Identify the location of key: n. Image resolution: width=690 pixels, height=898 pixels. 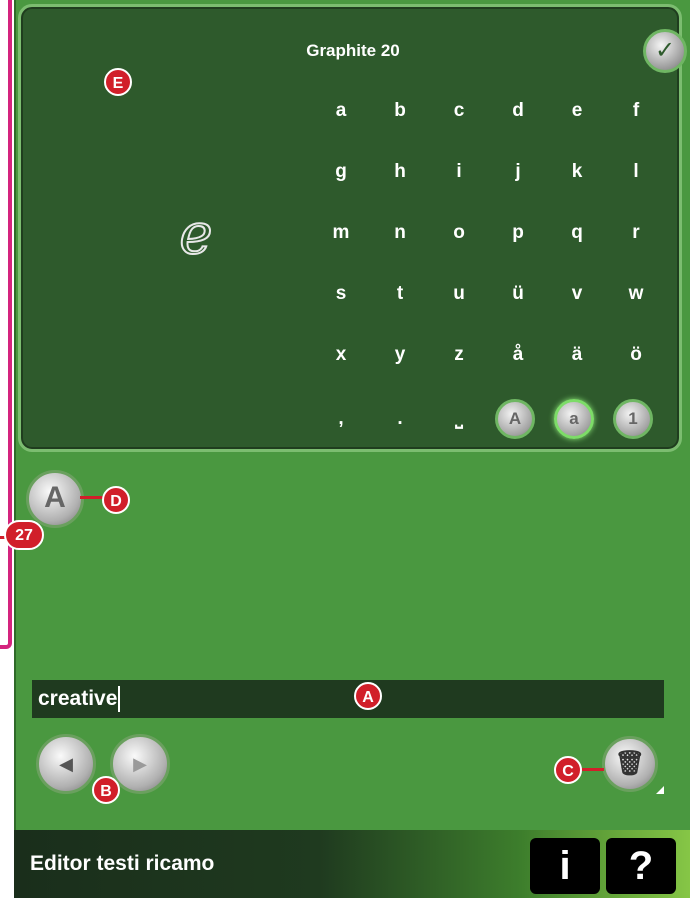
(400, 233).